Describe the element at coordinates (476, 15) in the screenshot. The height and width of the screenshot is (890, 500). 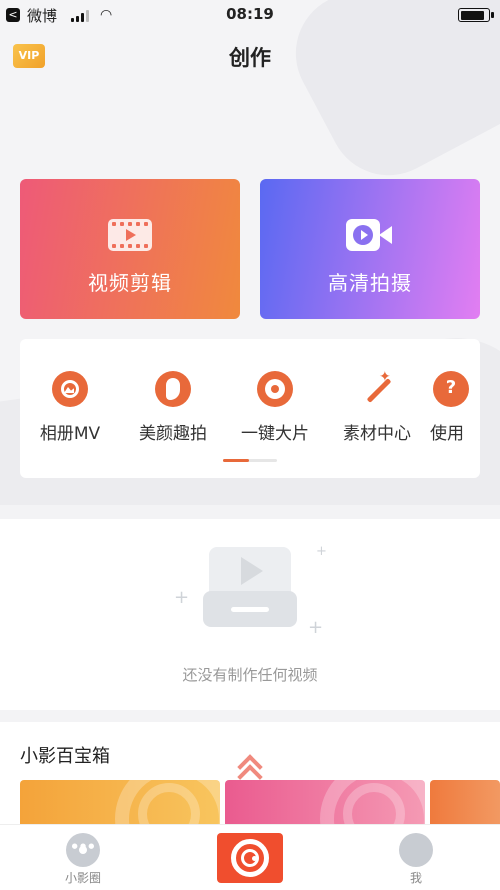
I see `battery-icon` at that location.